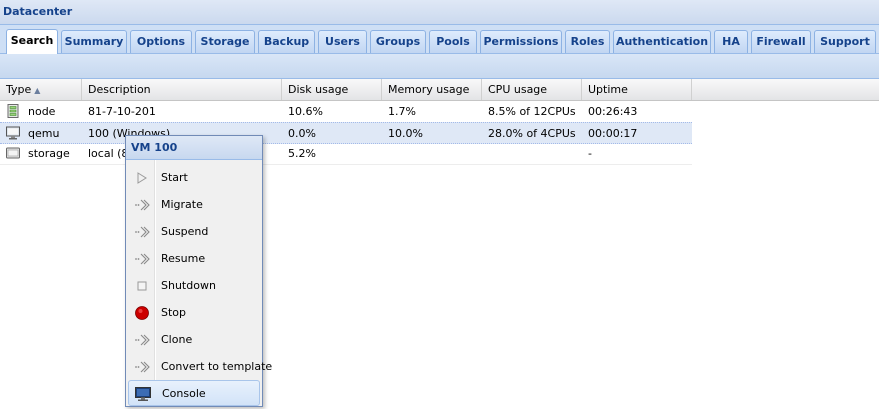 The width and height of the screenshot is (879, 409). Describe the element at coordinates (662, 41) in the screenshot. I see `tab-authentication: Authentication` at that location.